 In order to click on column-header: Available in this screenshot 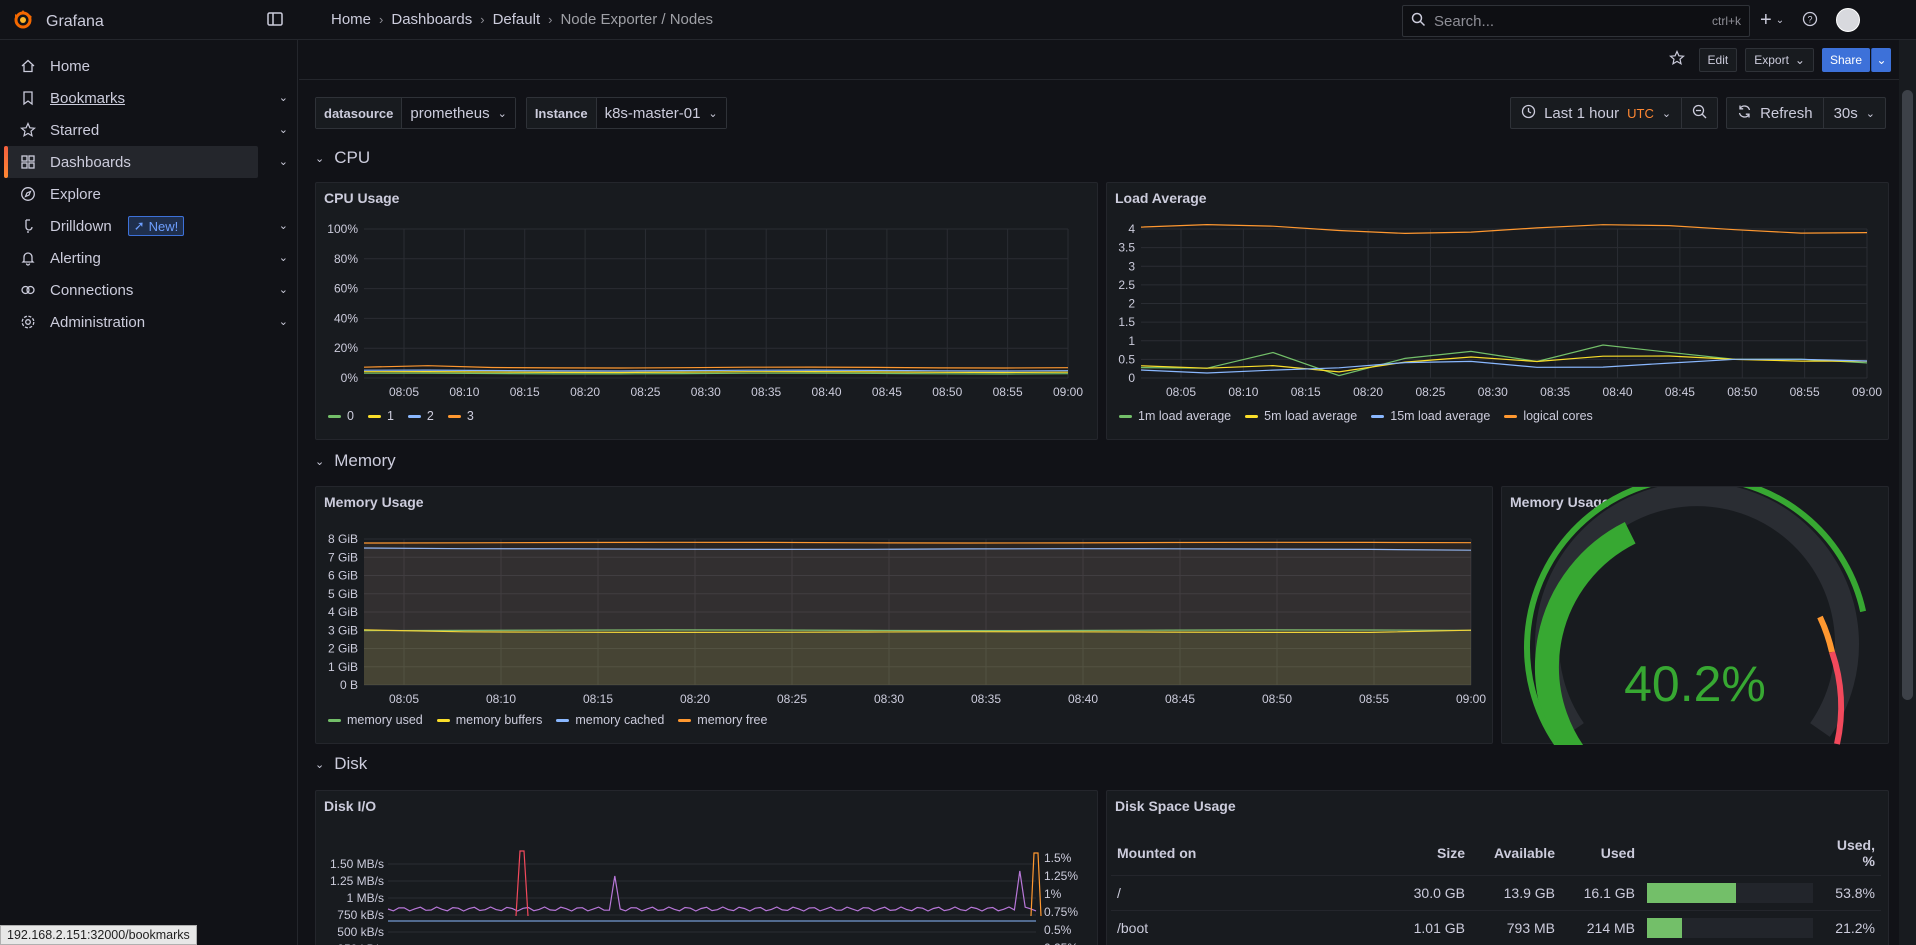, I will do `click(1516, 853)`.